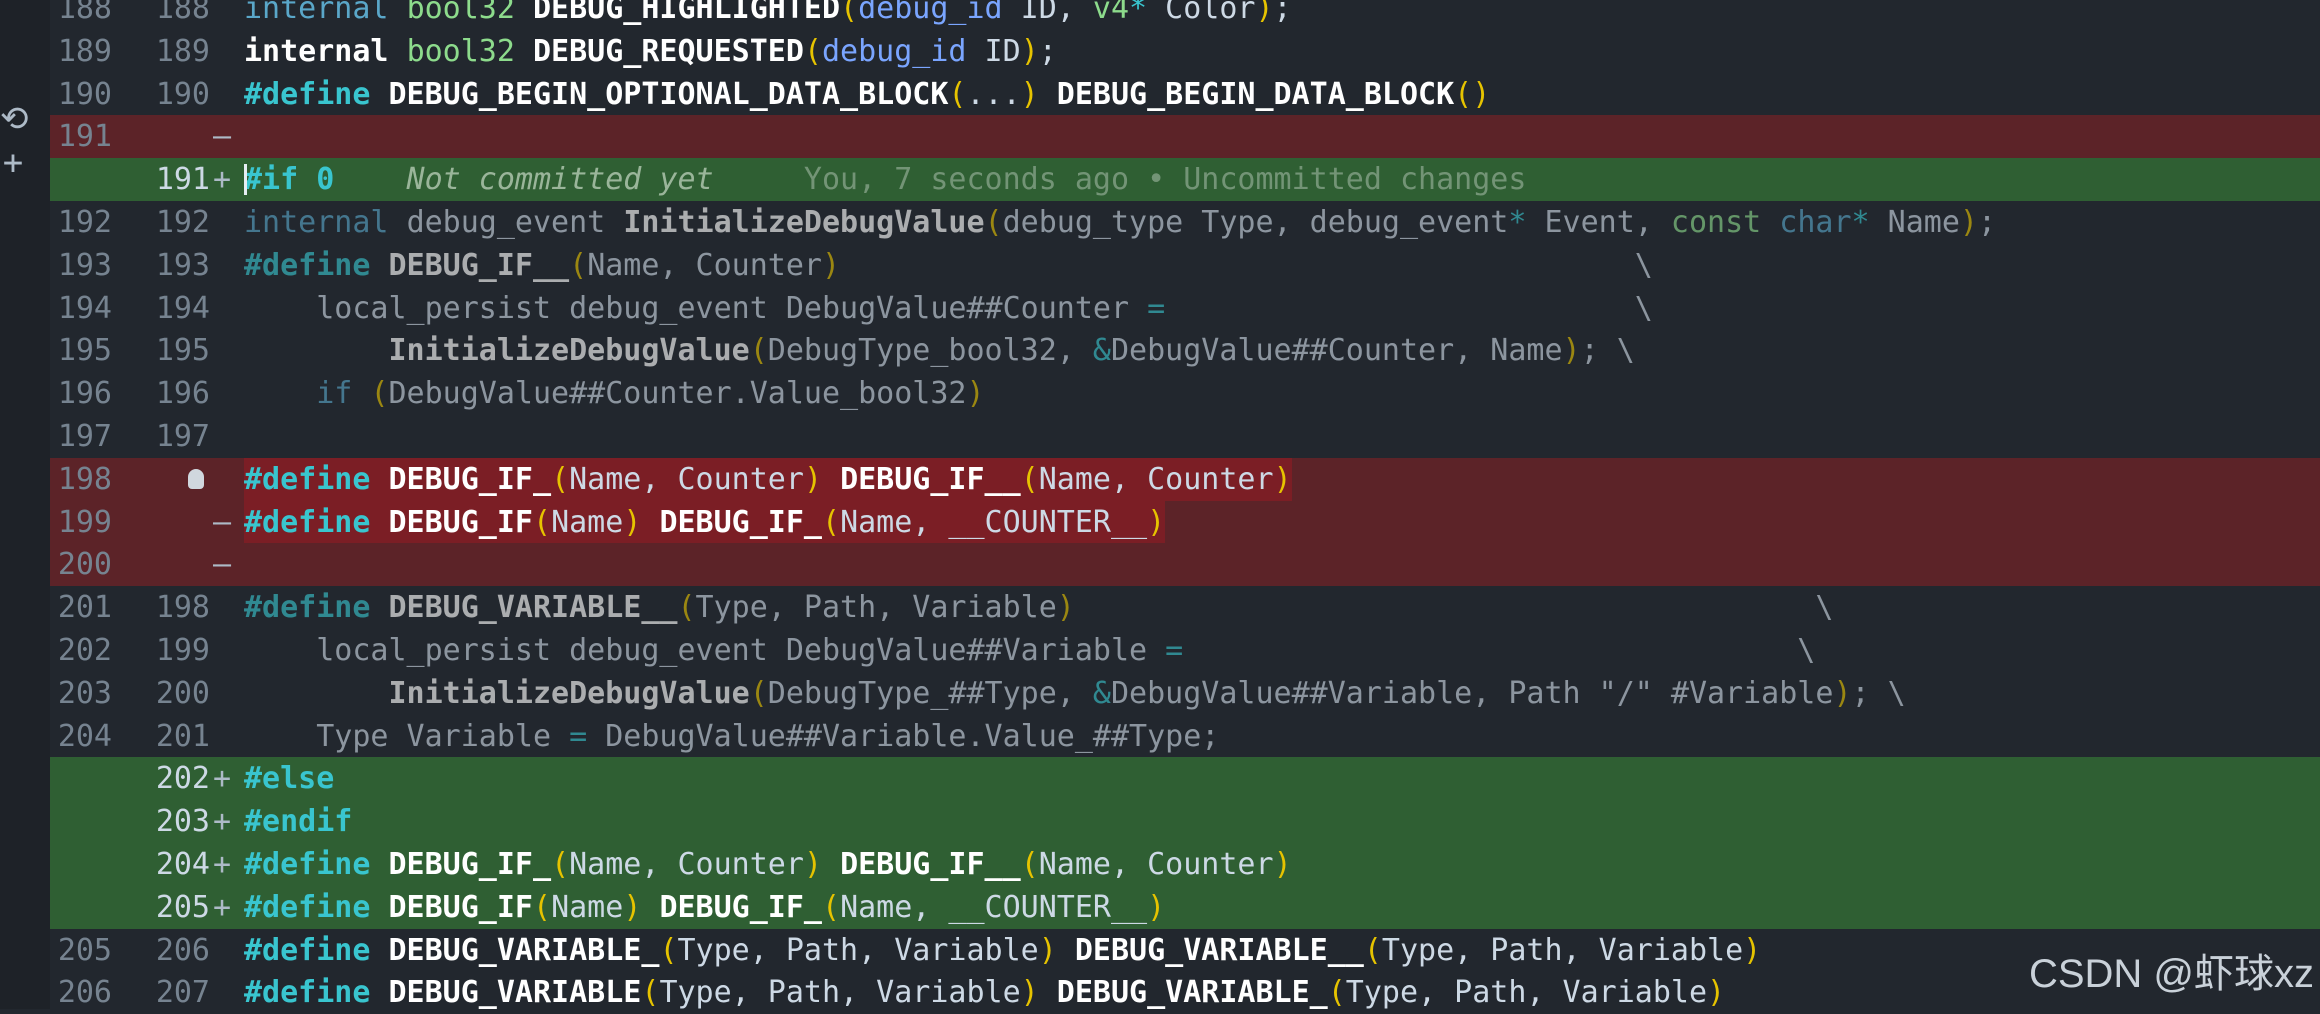 This screenshot has height=1014, width=2320. I want to click on code-line: 203 + #endif, so click(1185, 822).